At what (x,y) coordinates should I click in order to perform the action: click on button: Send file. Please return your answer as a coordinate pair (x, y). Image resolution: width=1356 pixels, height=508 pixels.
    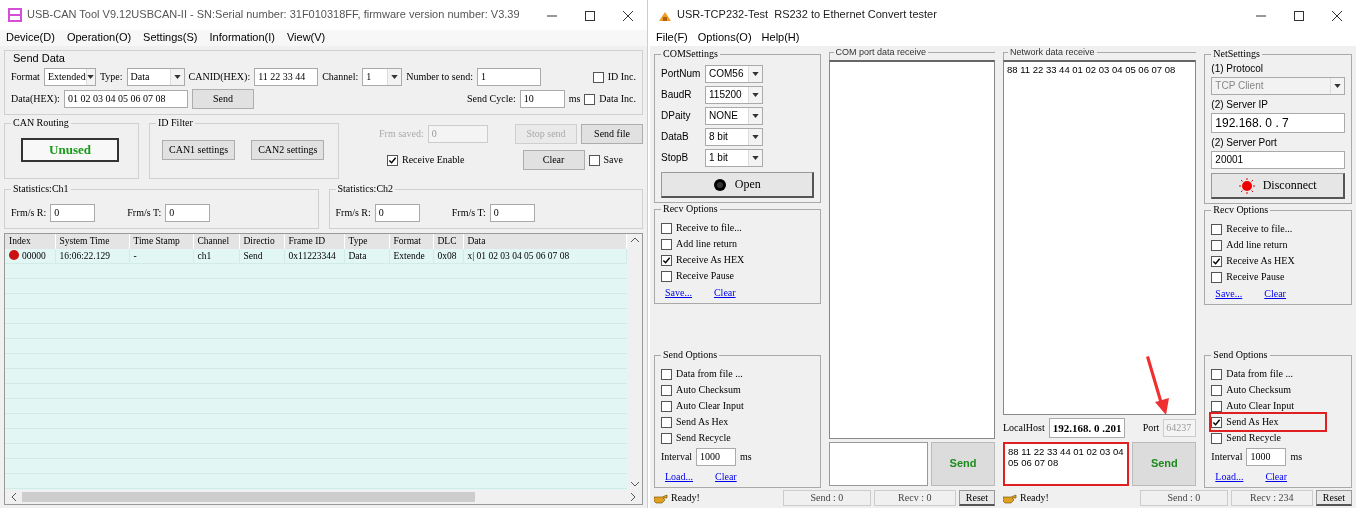
    Looking at the image, I should click on (612, 134).